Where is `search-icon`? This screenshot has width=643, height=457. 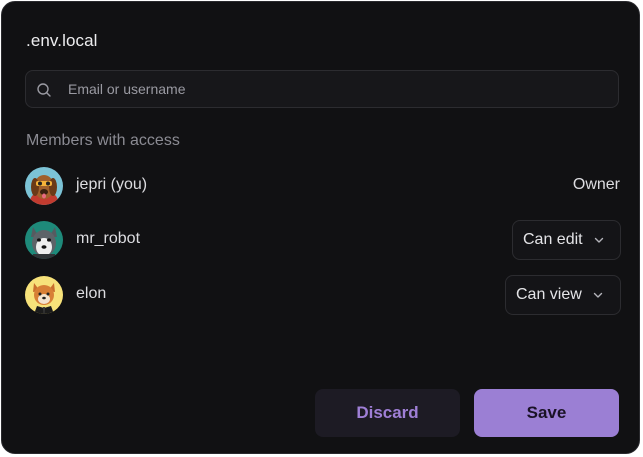
search-icon is located at coordinates (44, 90).